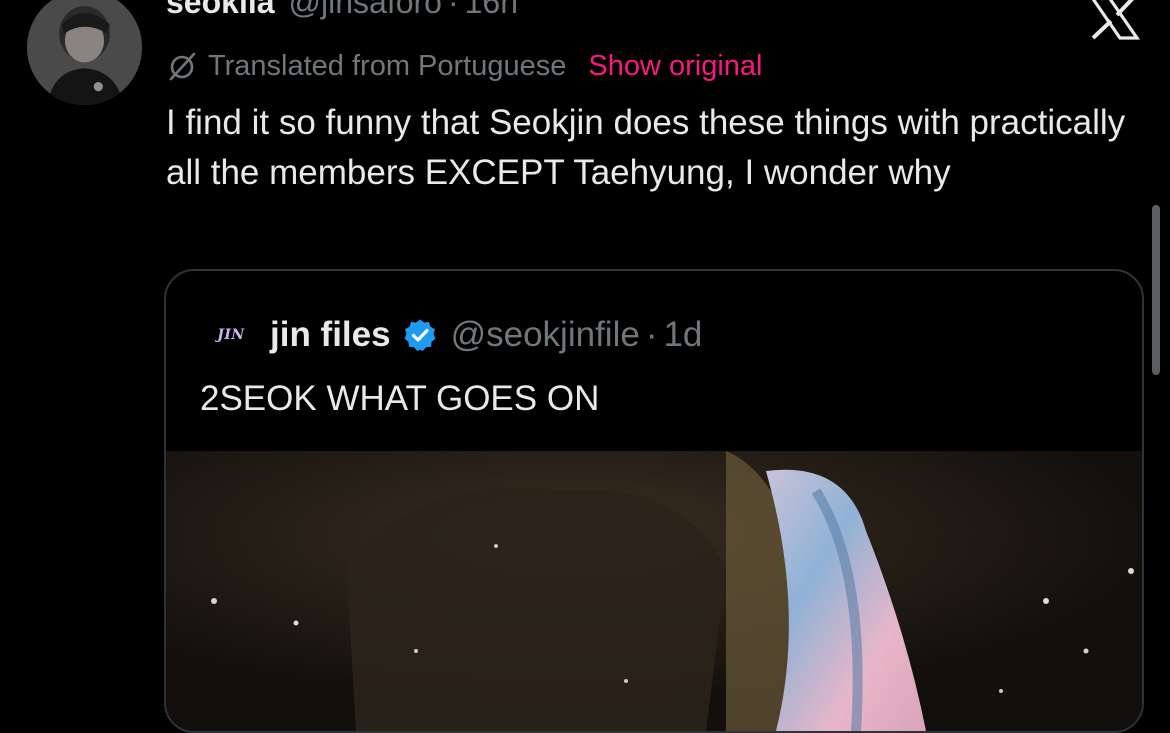 The image size is (1170, 733). What do you see at coordinates (387, 65) in the screenshot?
I see `translation-note: Translated from Portuguese` at bounding box center [387, 65].